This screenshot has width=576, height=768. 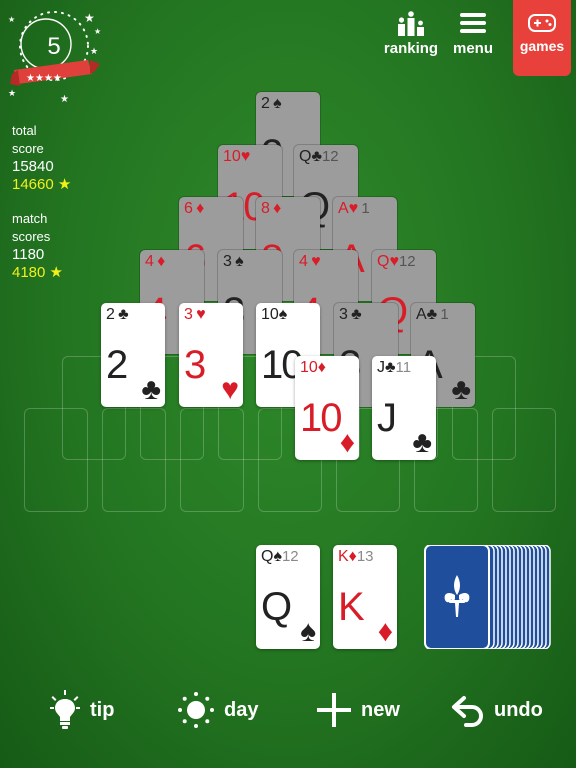 What do you see at coordinates (411, 23) in the screenshot?
I see `podium-icon` at bounding box center [411, 23].